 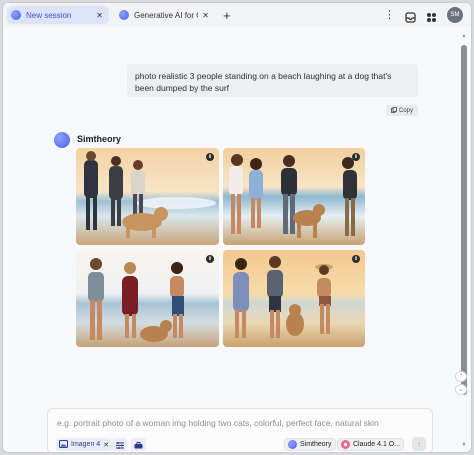 I want to click on scroll-jump-controls: ⌃ ⌄, so click(x=461, y=383).